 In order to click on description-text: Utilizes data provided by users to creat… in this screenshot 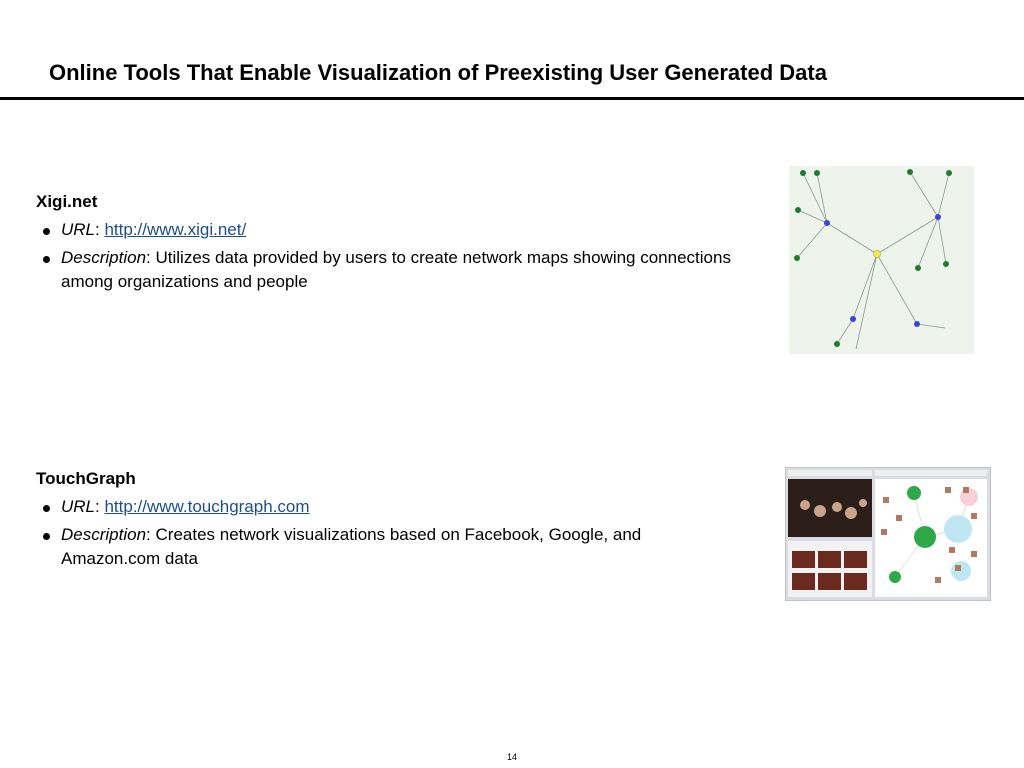, I will do `click(396, 269)`.